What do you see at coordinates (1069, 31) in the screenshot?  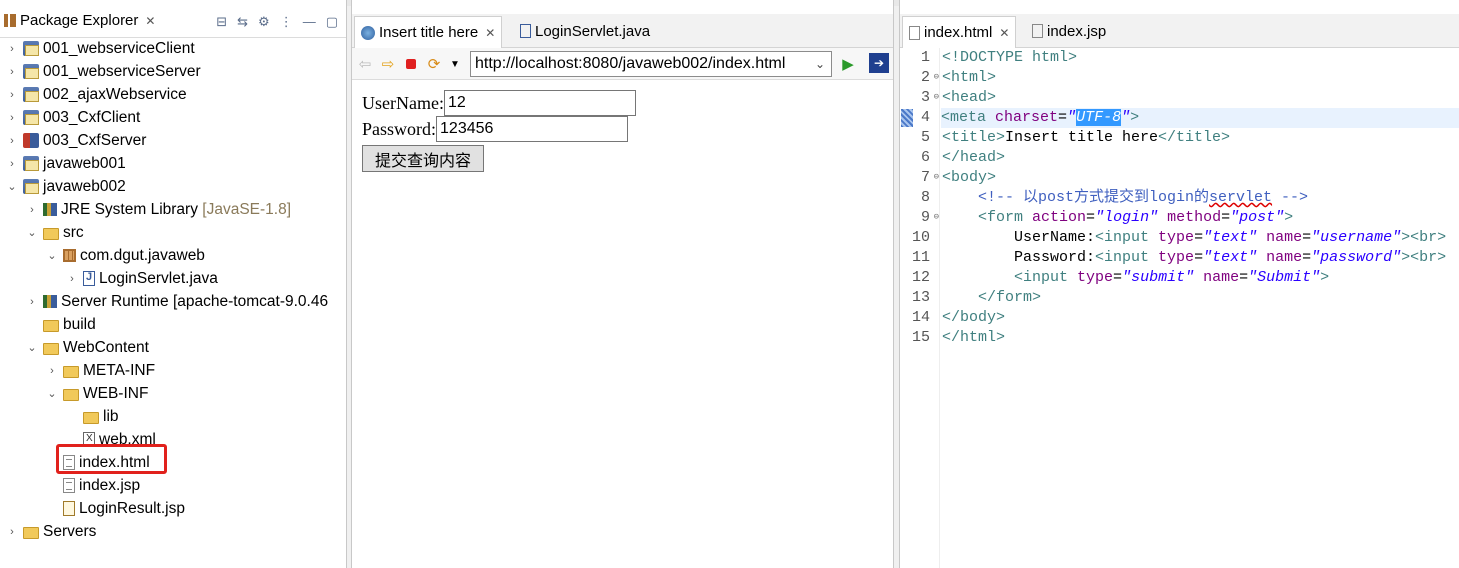 I see `tab-index-jsp: index.jsp` at bounding box center [1069, 31].